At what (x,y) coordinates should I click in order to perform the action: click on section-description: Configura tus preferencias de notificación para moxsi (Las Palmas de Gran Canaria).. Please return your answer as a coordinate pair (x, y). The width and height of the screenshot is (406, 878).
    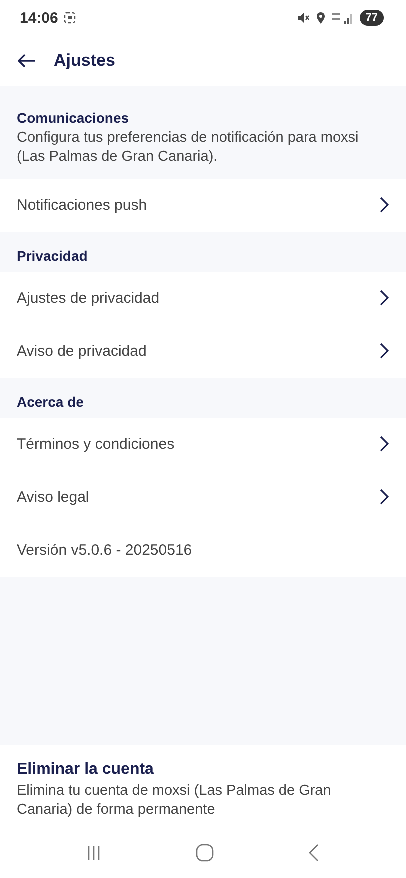
    Looking at the image, I should click on (188, 148).